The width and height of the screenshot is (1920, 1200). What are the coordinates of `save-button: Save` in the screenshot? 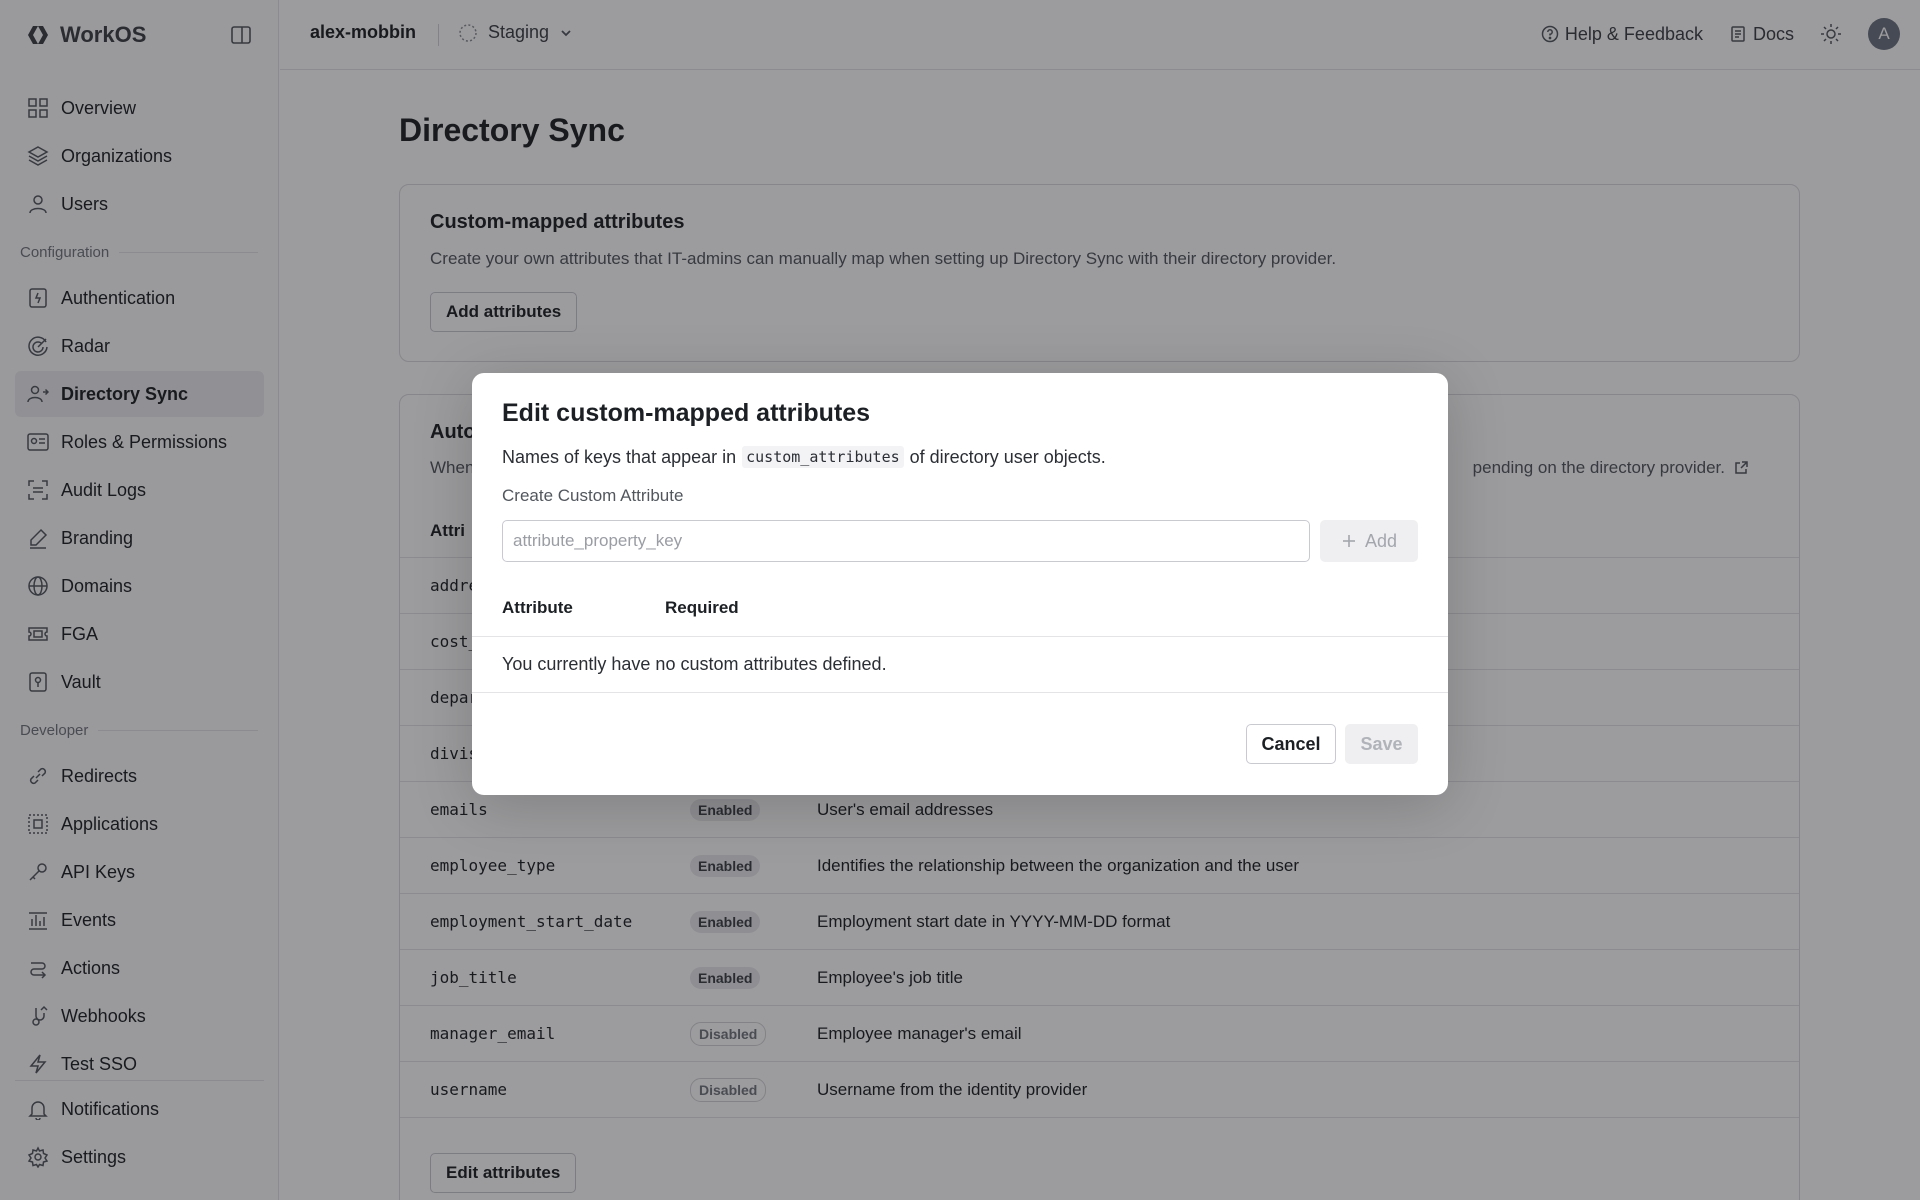 It's located at (1381, 744).